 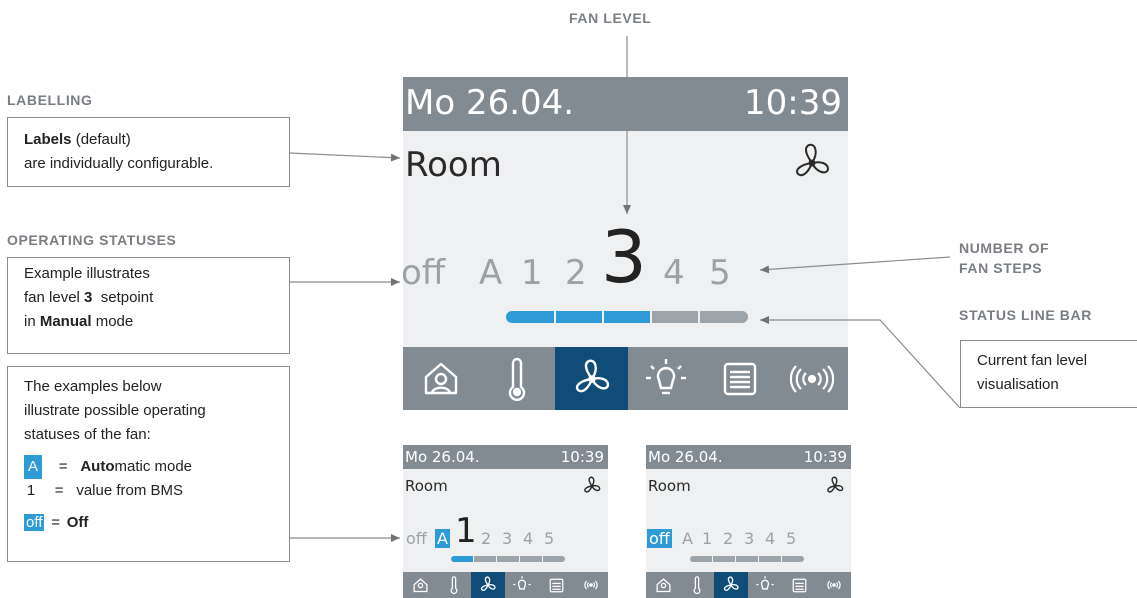 I want to click on example-auto-room: Room, so click(x=426, y=486).